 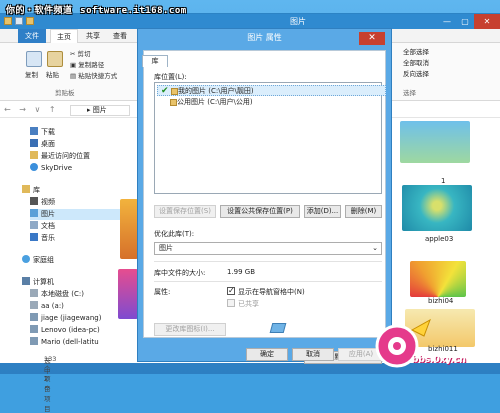 I want to click on watermark-text: 你的・软件频道, so click(x=39, y=11).